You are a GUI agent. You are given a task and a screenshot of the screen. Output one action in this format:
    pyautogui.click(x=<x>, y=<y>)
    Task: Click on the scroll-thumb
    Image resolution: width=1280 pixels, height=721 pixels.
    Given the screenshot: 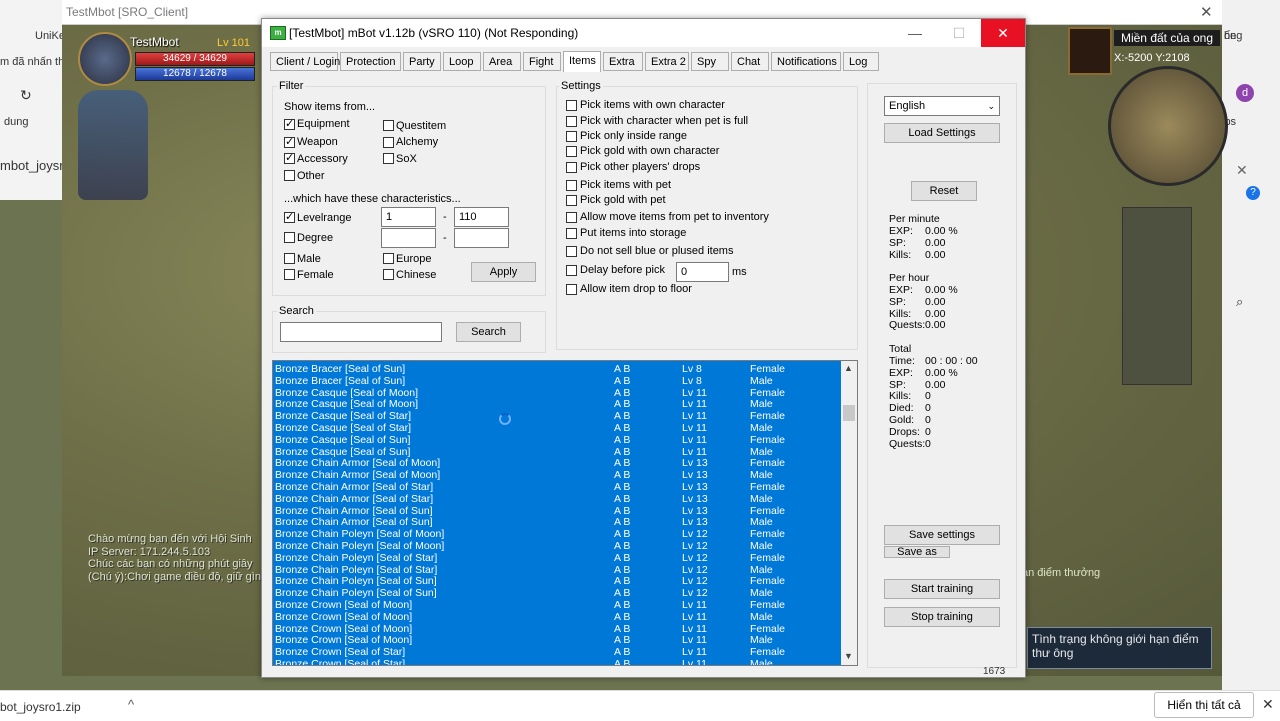 What is the action you would take?
    pyautogui.click(x=849, y=413)
    